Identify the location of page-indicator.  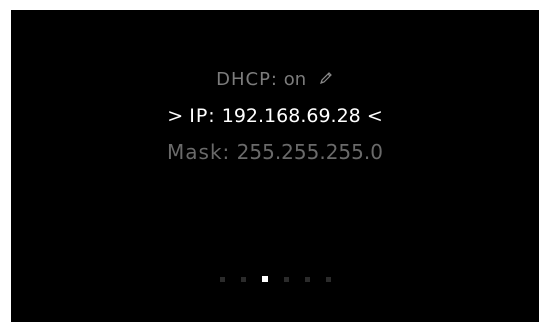
(275, 279).